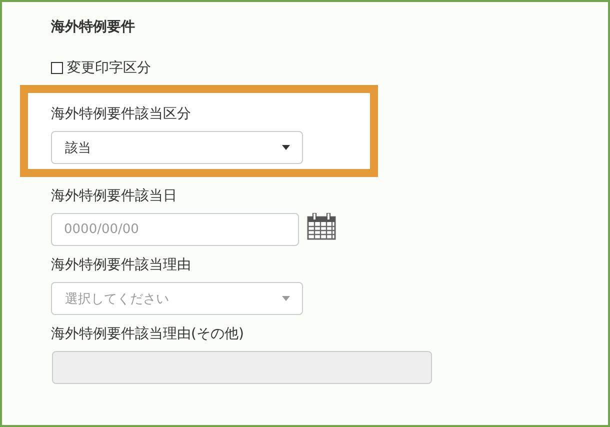  Describe the element at coordinates (175, 229) in the screenshot. I see `date-field: 0000/00/00` at that location.